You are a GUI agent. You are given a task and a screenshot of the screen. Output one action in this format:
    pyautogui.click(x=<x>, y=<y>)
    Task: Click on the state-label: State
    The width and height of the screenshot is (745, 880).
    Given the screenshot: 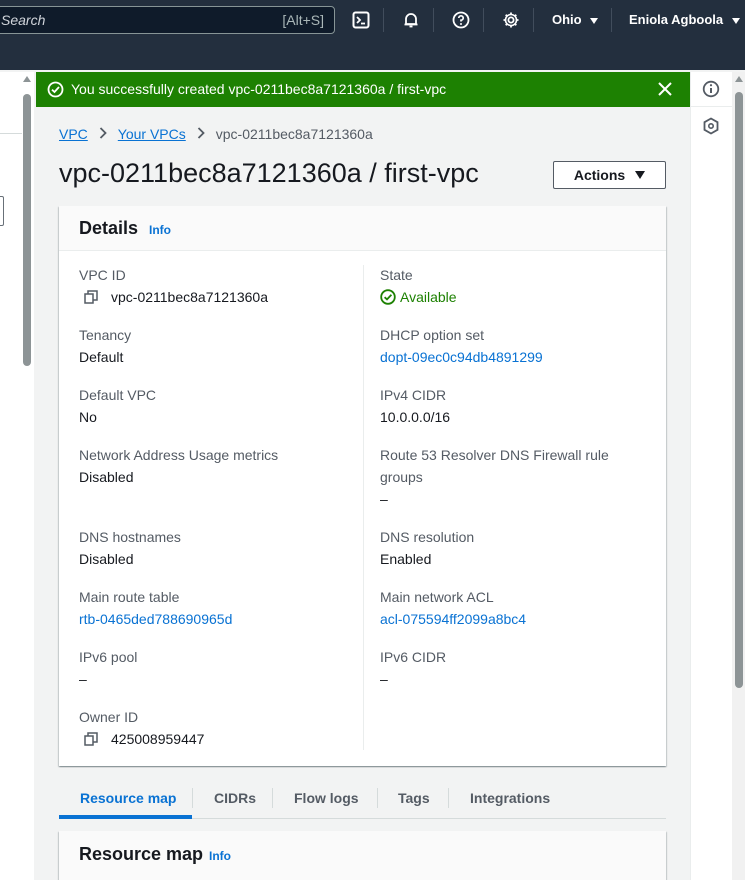 What is the action you would take?
    pyautogui.click(x=396, y=275)
    